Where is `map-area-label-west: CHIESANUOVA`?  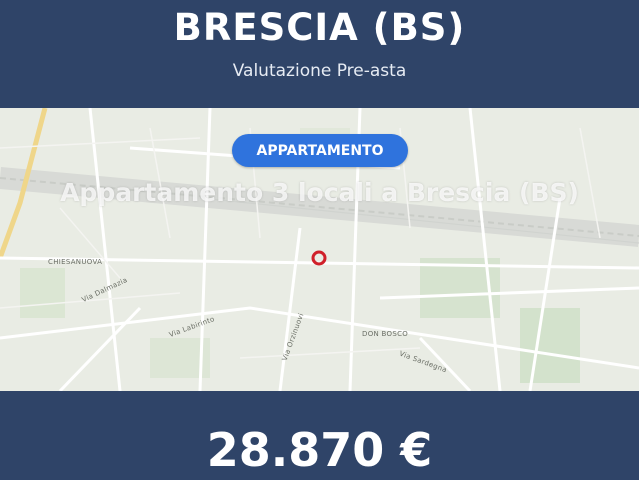
map-area-label-west: CHIESANUOVA is located at coordinates (75, 262).